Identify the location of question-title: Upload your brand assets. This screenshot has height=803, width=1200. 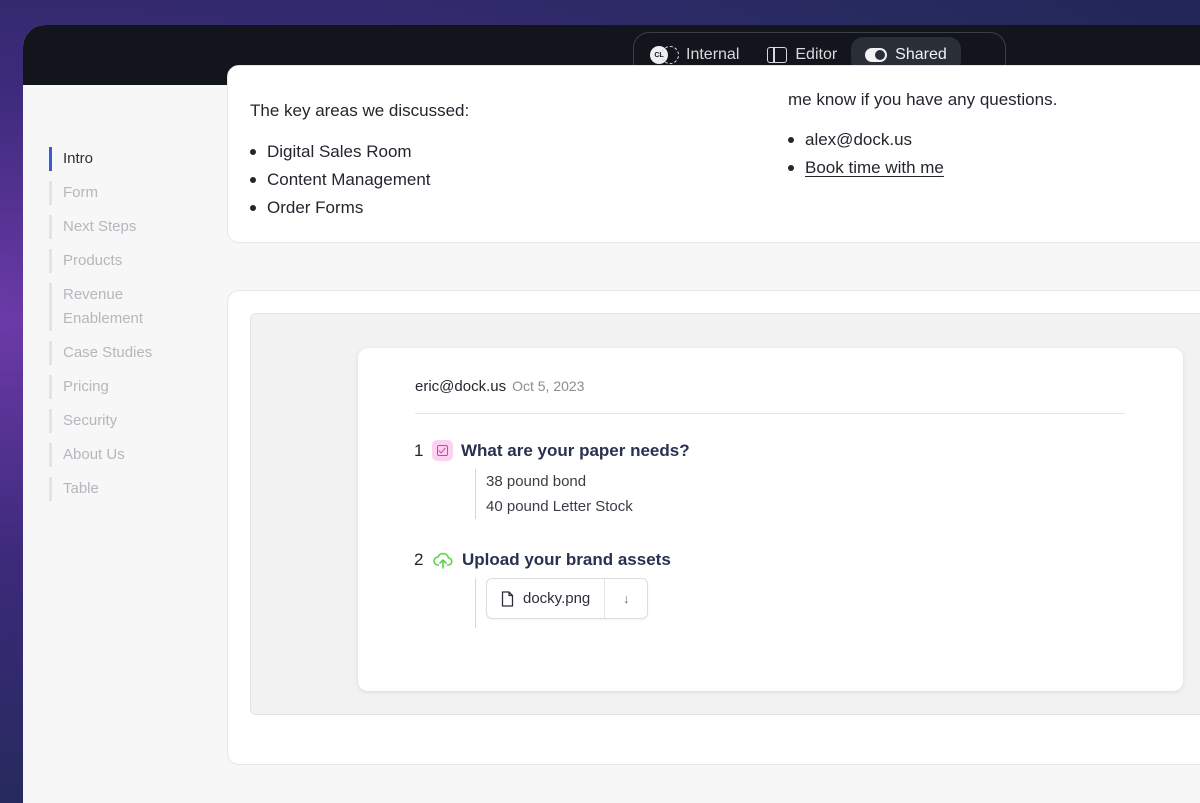
(566, 559).